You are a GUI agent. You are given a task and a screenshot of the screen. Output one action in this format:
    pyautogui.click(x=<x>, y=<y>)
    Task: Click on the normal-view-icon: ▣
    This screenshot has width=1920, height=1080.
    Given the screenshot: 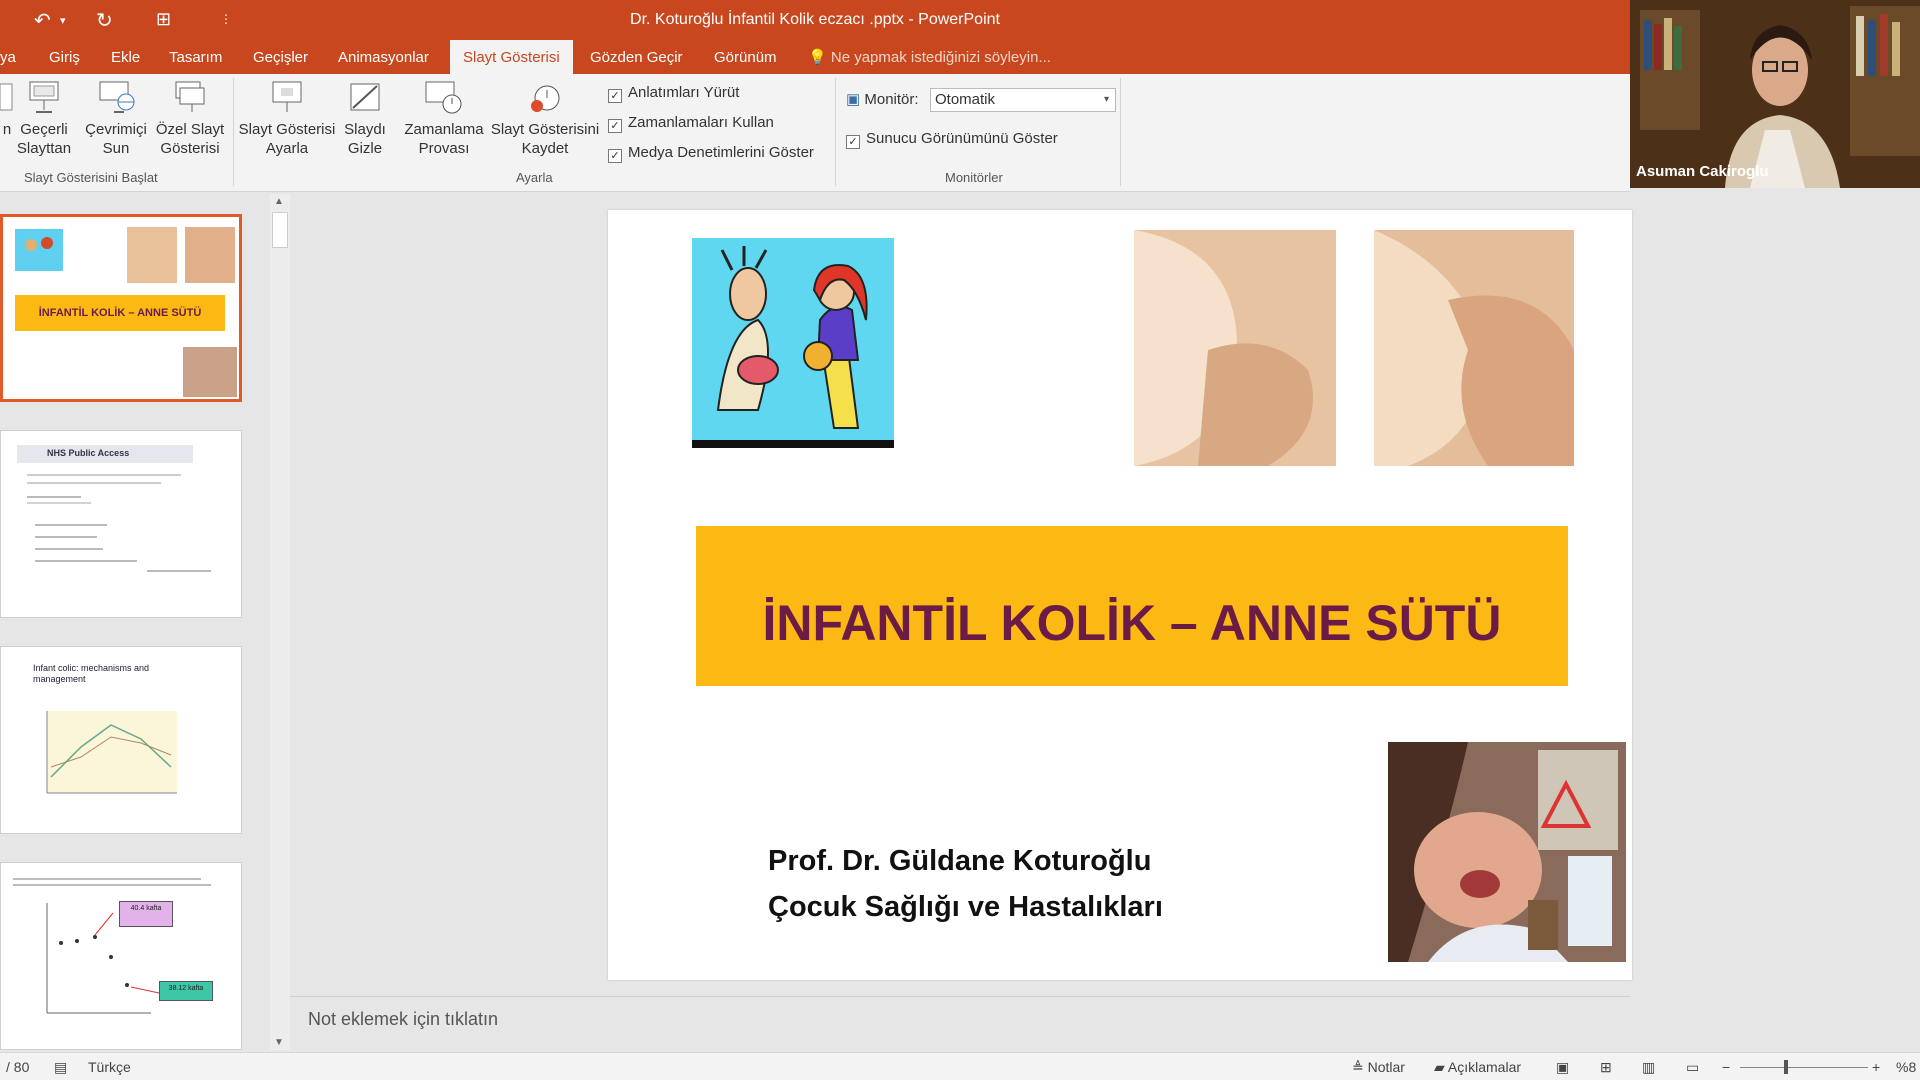 What is the action you would take?
    pyautogui.click(x=1562, y=1067)
    